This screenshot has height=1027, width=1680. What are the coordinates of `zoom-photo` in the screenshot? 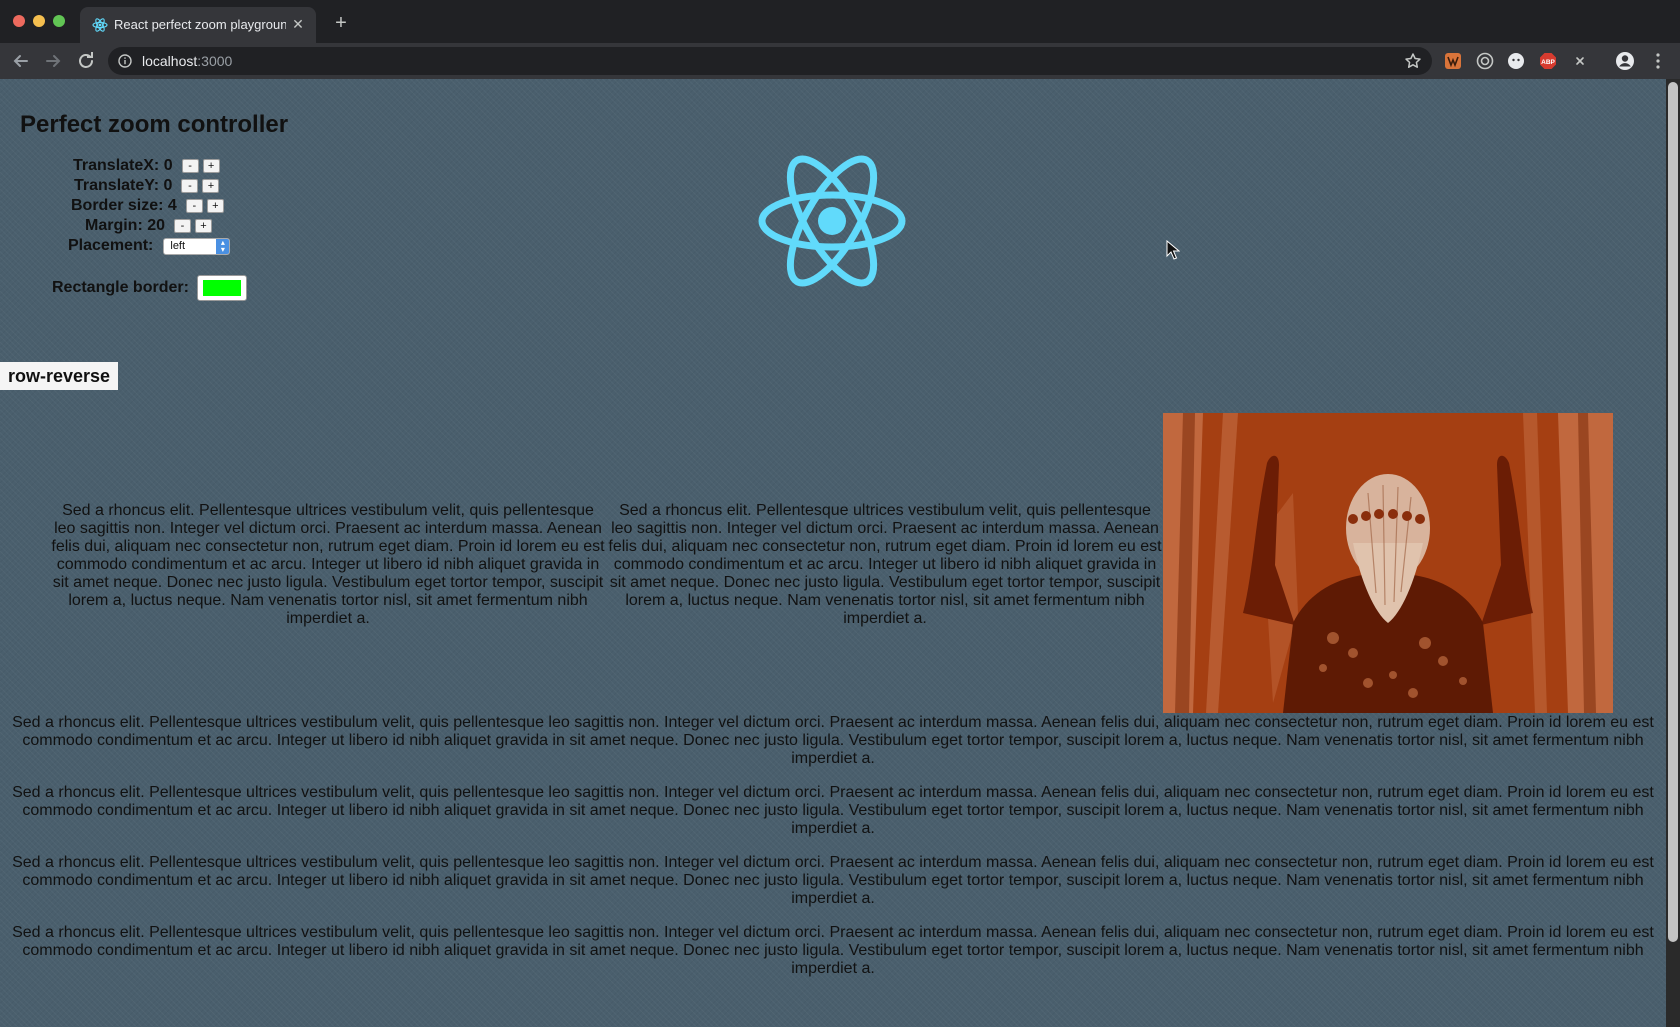 It's located at (1388, 563).